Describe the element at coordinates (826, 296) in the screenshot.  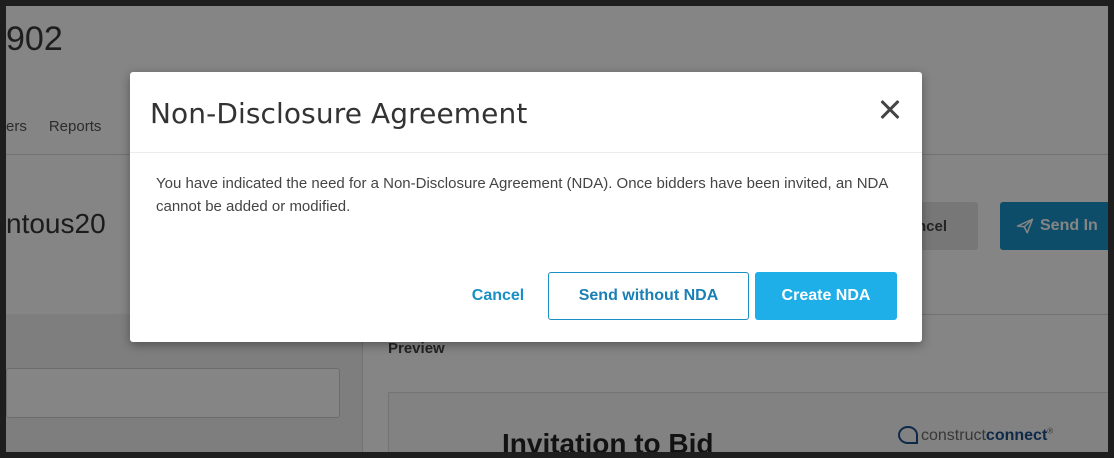
I see `create-nda-button: Create NDA` at that location.